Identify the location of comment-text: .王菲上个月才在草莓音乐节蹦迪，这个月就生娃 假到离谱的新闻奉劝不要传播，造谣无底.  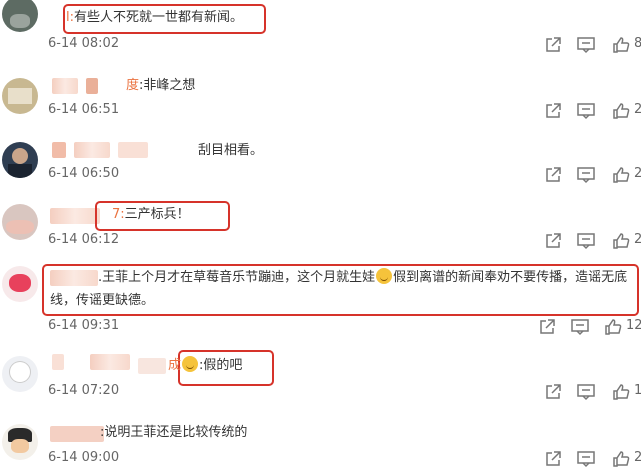
(363, 276).